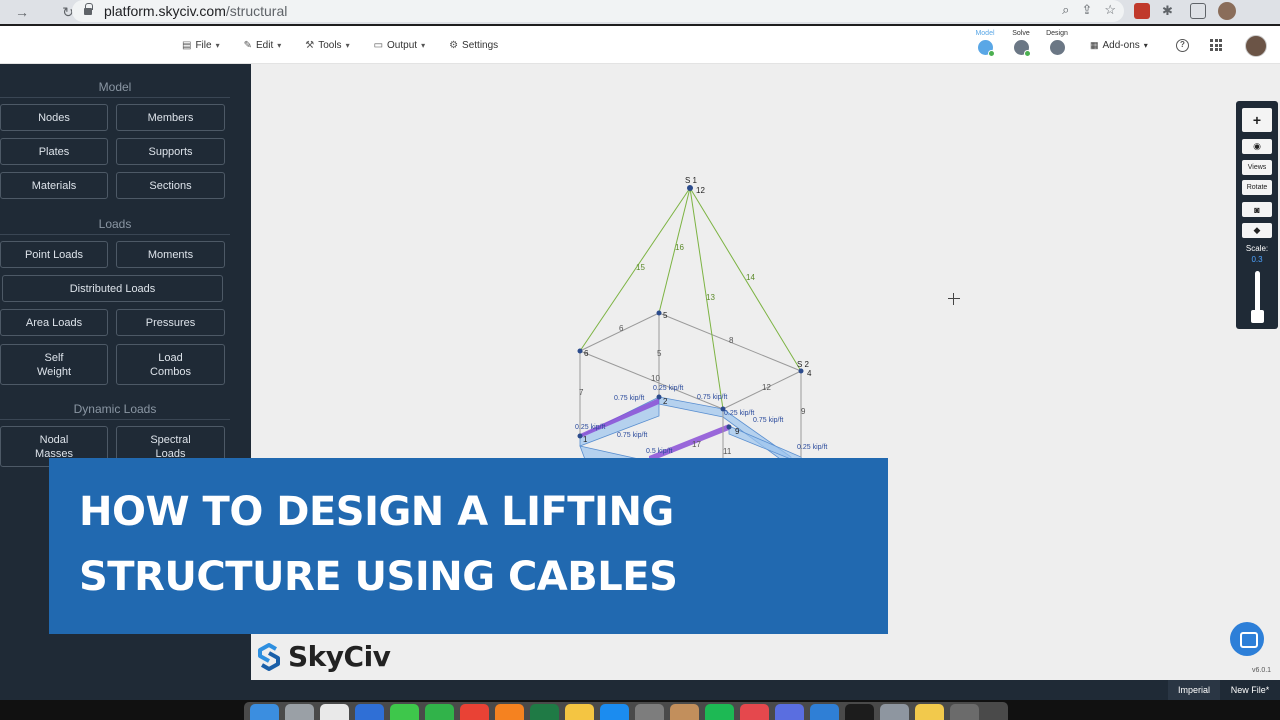 Image resolution: width=1280 pixels, height=720 pixels. I want to click on supports-button: Supports, so click(170, 151).